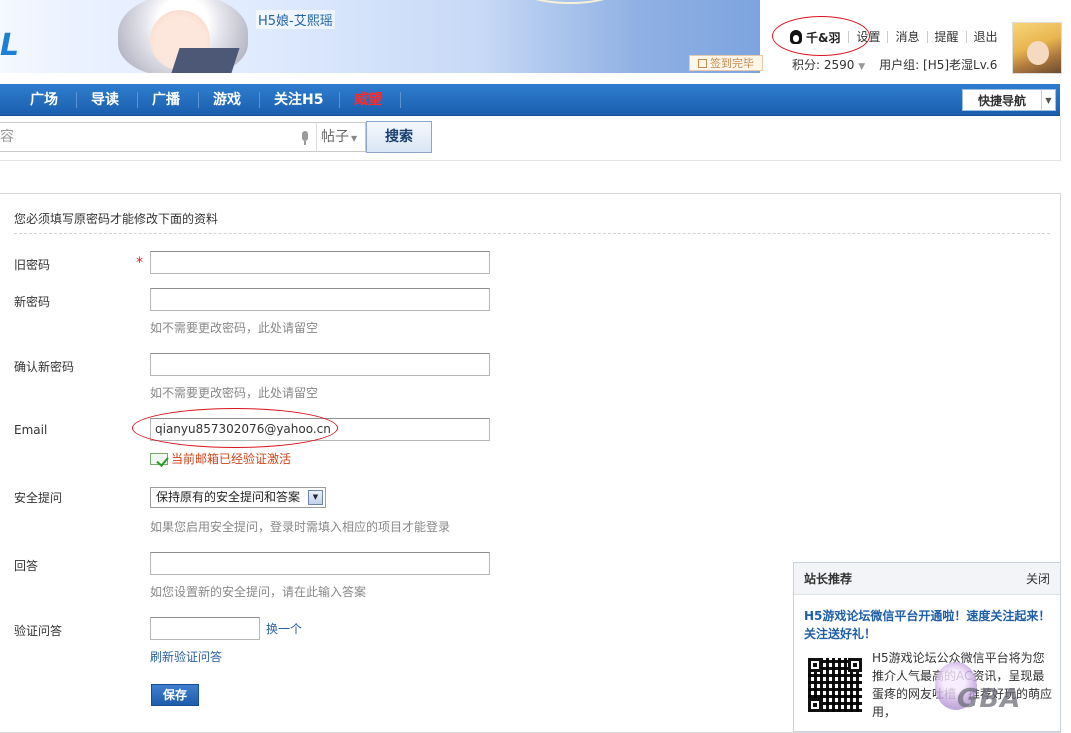 The width and height of the screenshot is (1071, 733). I want to click on user-group-label: 用户组: [H5]老湿Lv.6, so click(938, 65).